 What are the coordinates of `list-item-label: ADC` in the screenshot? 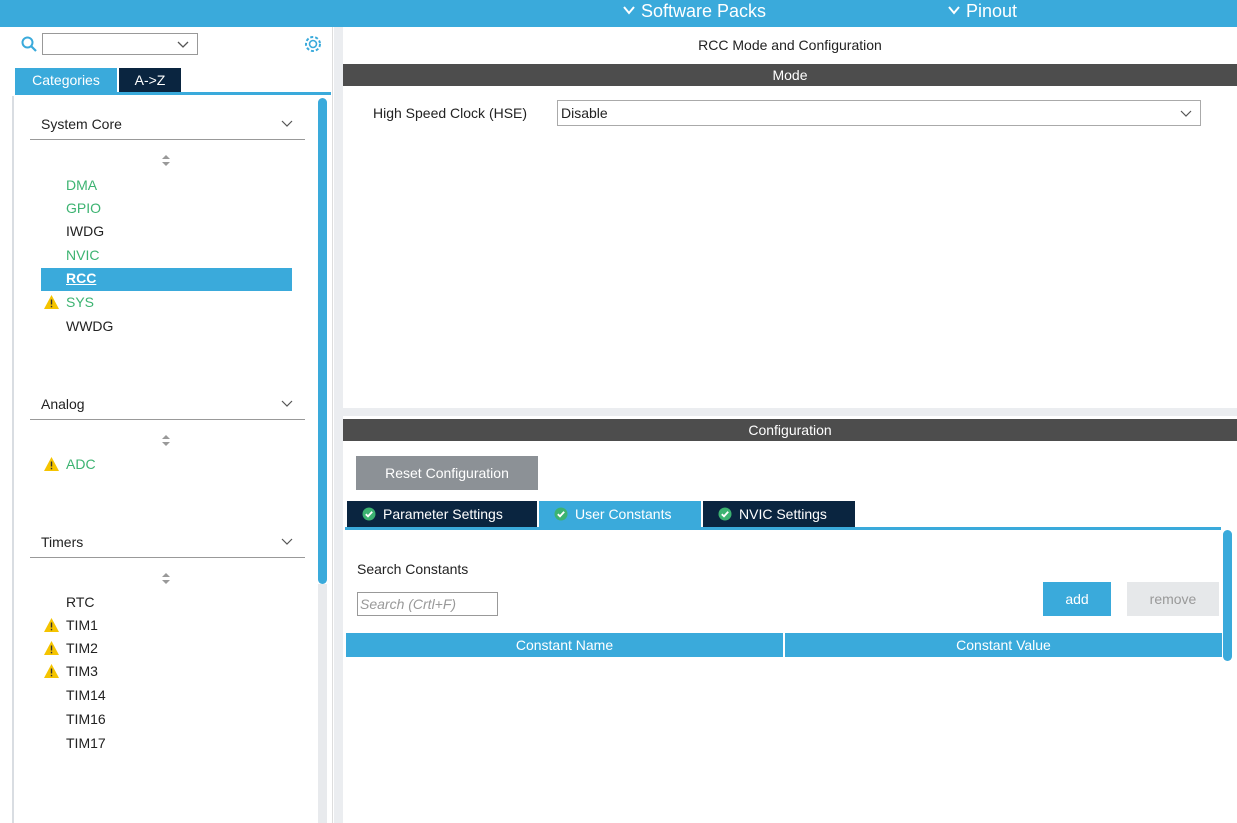 It's located at (81, 464).